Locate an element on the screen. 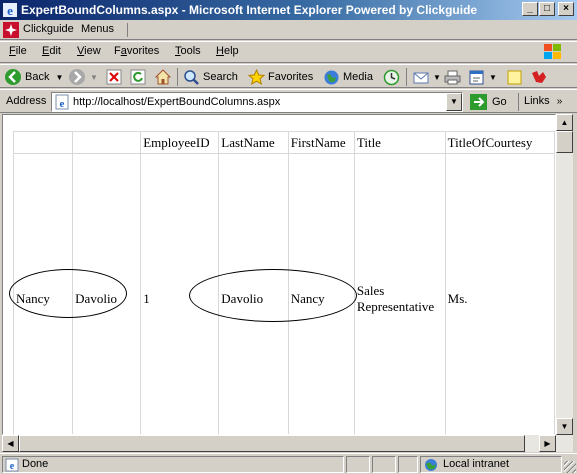 The image size is (577, 474). zone-pane: Local intranet is located at coordinates (491, 464).